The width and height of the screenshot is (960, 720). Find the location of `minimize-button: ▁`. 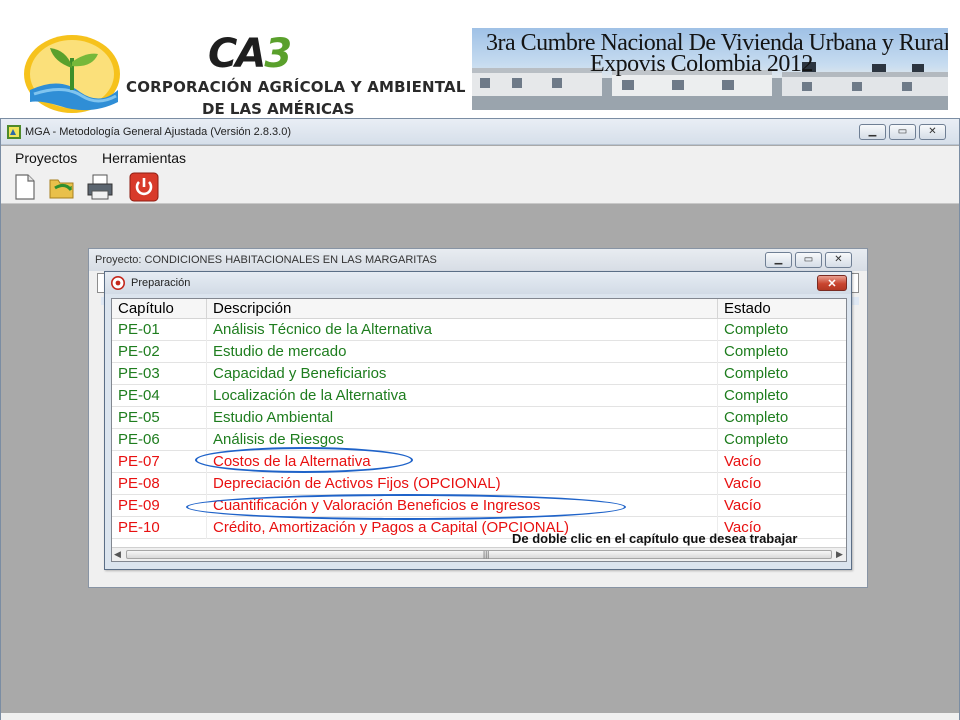

minimize-button: ▁ is located at coordinates (872, 132).